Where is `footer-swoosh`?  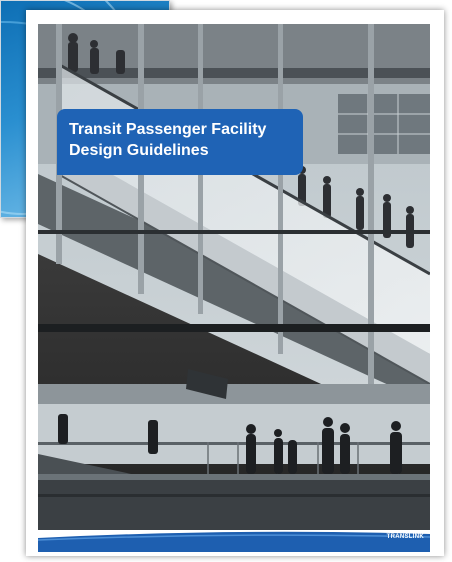
footer-swoosh is located at coordinates (234, 535).